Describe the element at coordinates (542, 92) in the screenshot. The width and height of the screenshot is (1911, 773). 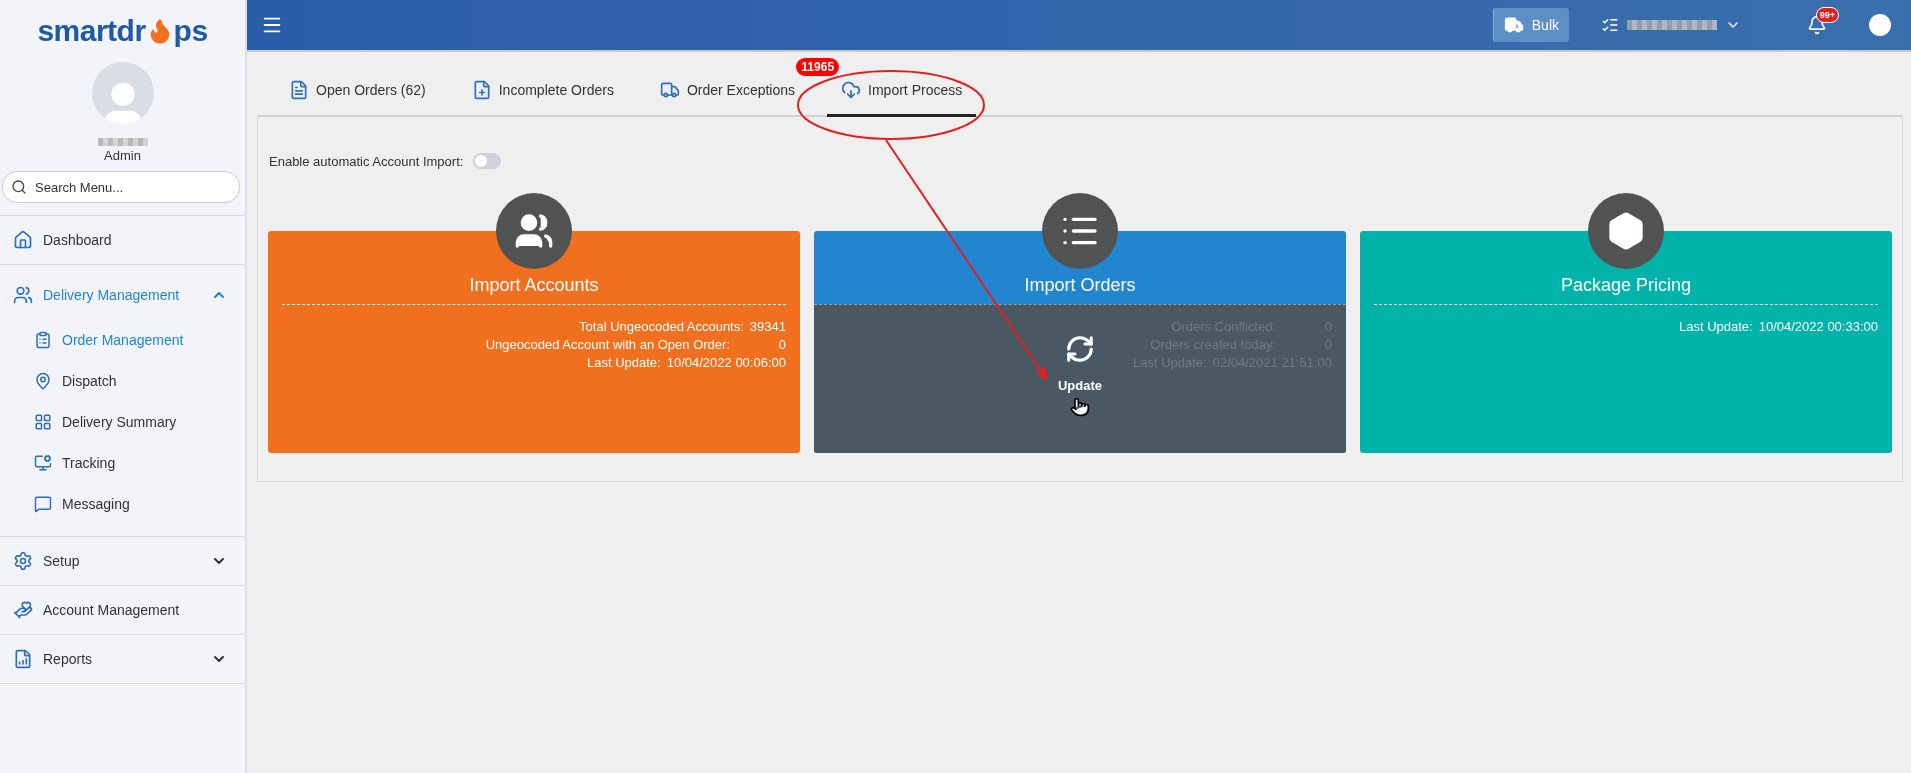
I see `tab: Incomplete Orders` at that location.